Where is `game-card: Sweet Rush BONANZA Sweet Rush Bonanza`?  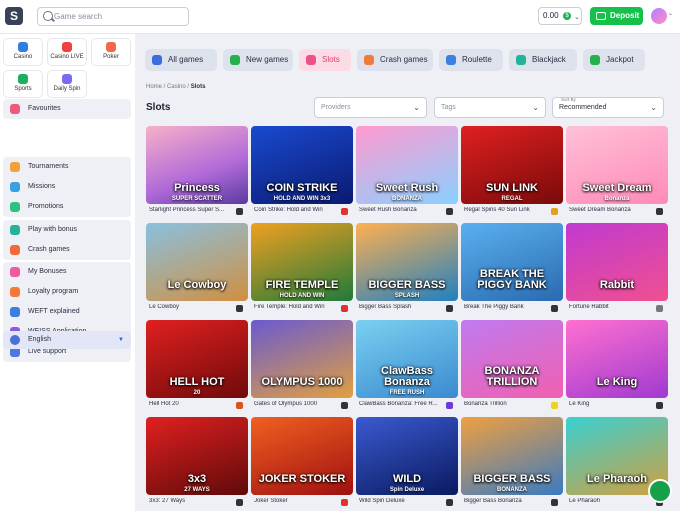 game-card: Sweet Rush BONANZA Sweet Rush Bonanza is located at coordinates (407, 171).